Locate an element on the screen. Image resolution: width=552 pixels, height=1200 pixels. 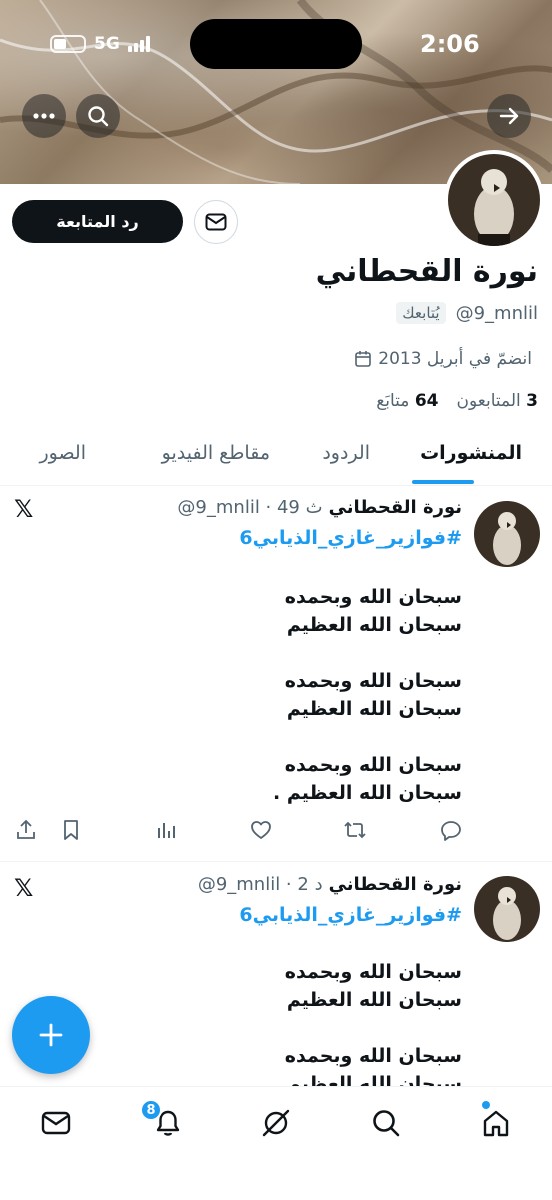
joined-text: انضمّ في أبريل 2013 is located at coordinates (455, 359).